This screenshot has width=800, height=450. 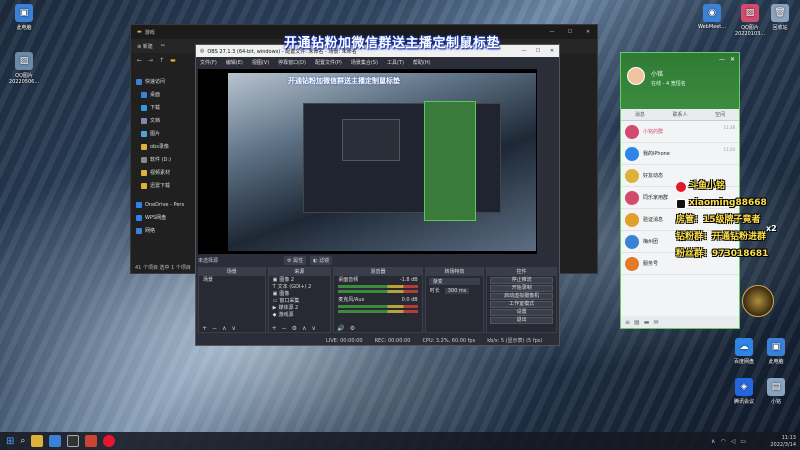 What do you see at coordinates (632, 219) in the screenshot?
I see `bell-icon` at bounding box center [632, 219].